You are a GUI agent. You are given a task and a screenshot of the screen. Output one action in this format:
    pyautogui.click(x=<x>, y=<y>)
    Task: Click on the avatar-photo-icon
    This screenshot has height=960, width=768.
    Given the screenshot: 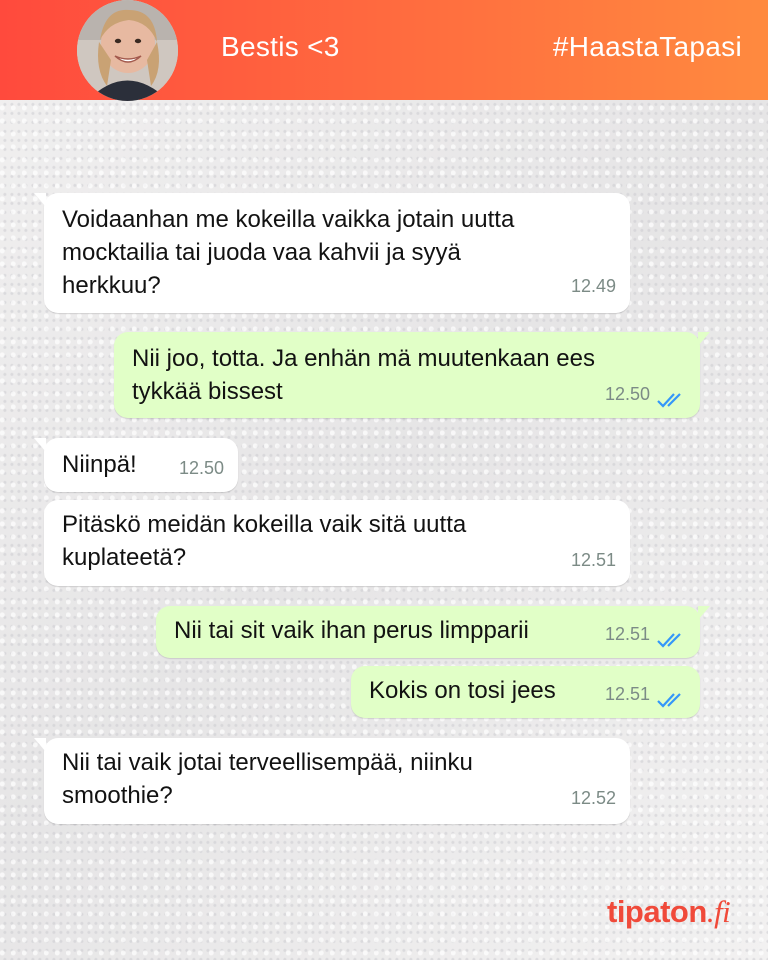 What is the action you would take?
    pyautogui.click(x=127, y=50)
    